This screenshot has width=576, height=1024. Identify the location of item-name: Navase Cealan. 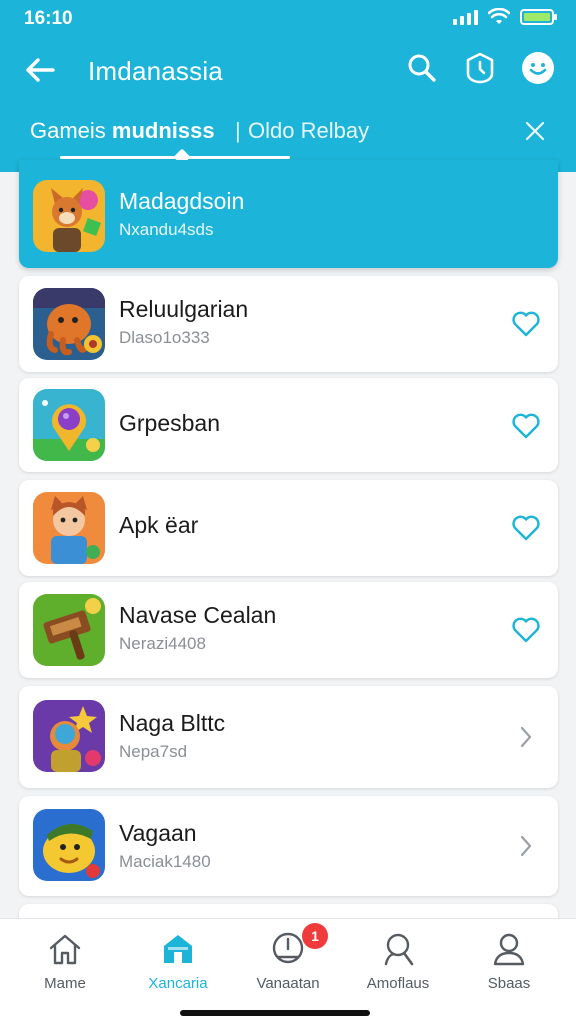
(198, 615).